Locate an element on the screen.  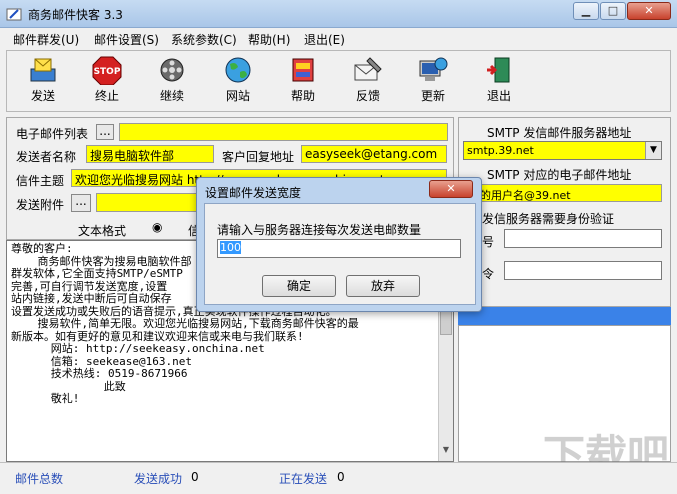
username-field is located at coordinates (583, 238).